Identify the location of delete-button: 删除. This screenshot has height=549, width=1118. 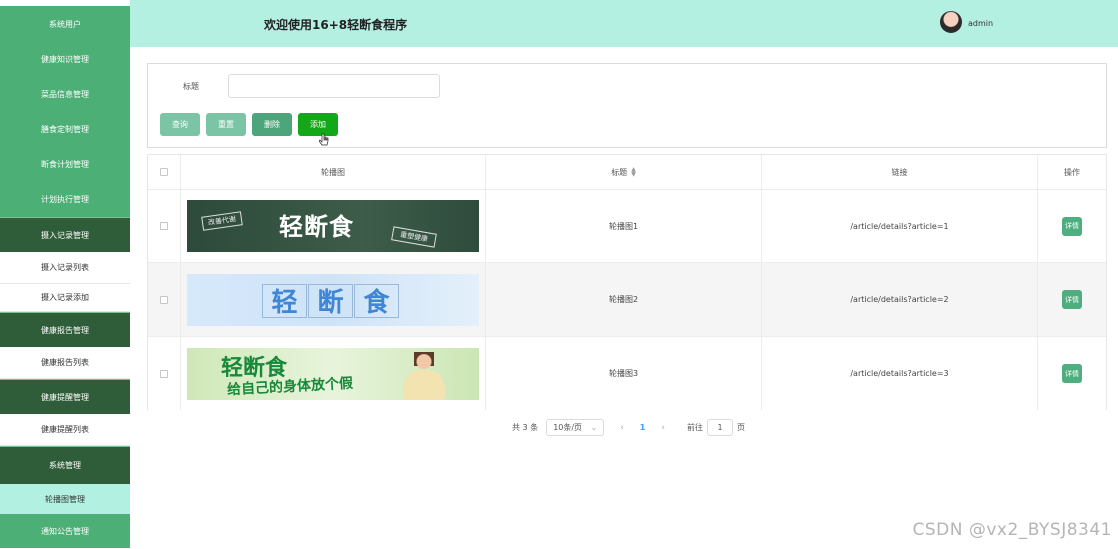
(272, 124).